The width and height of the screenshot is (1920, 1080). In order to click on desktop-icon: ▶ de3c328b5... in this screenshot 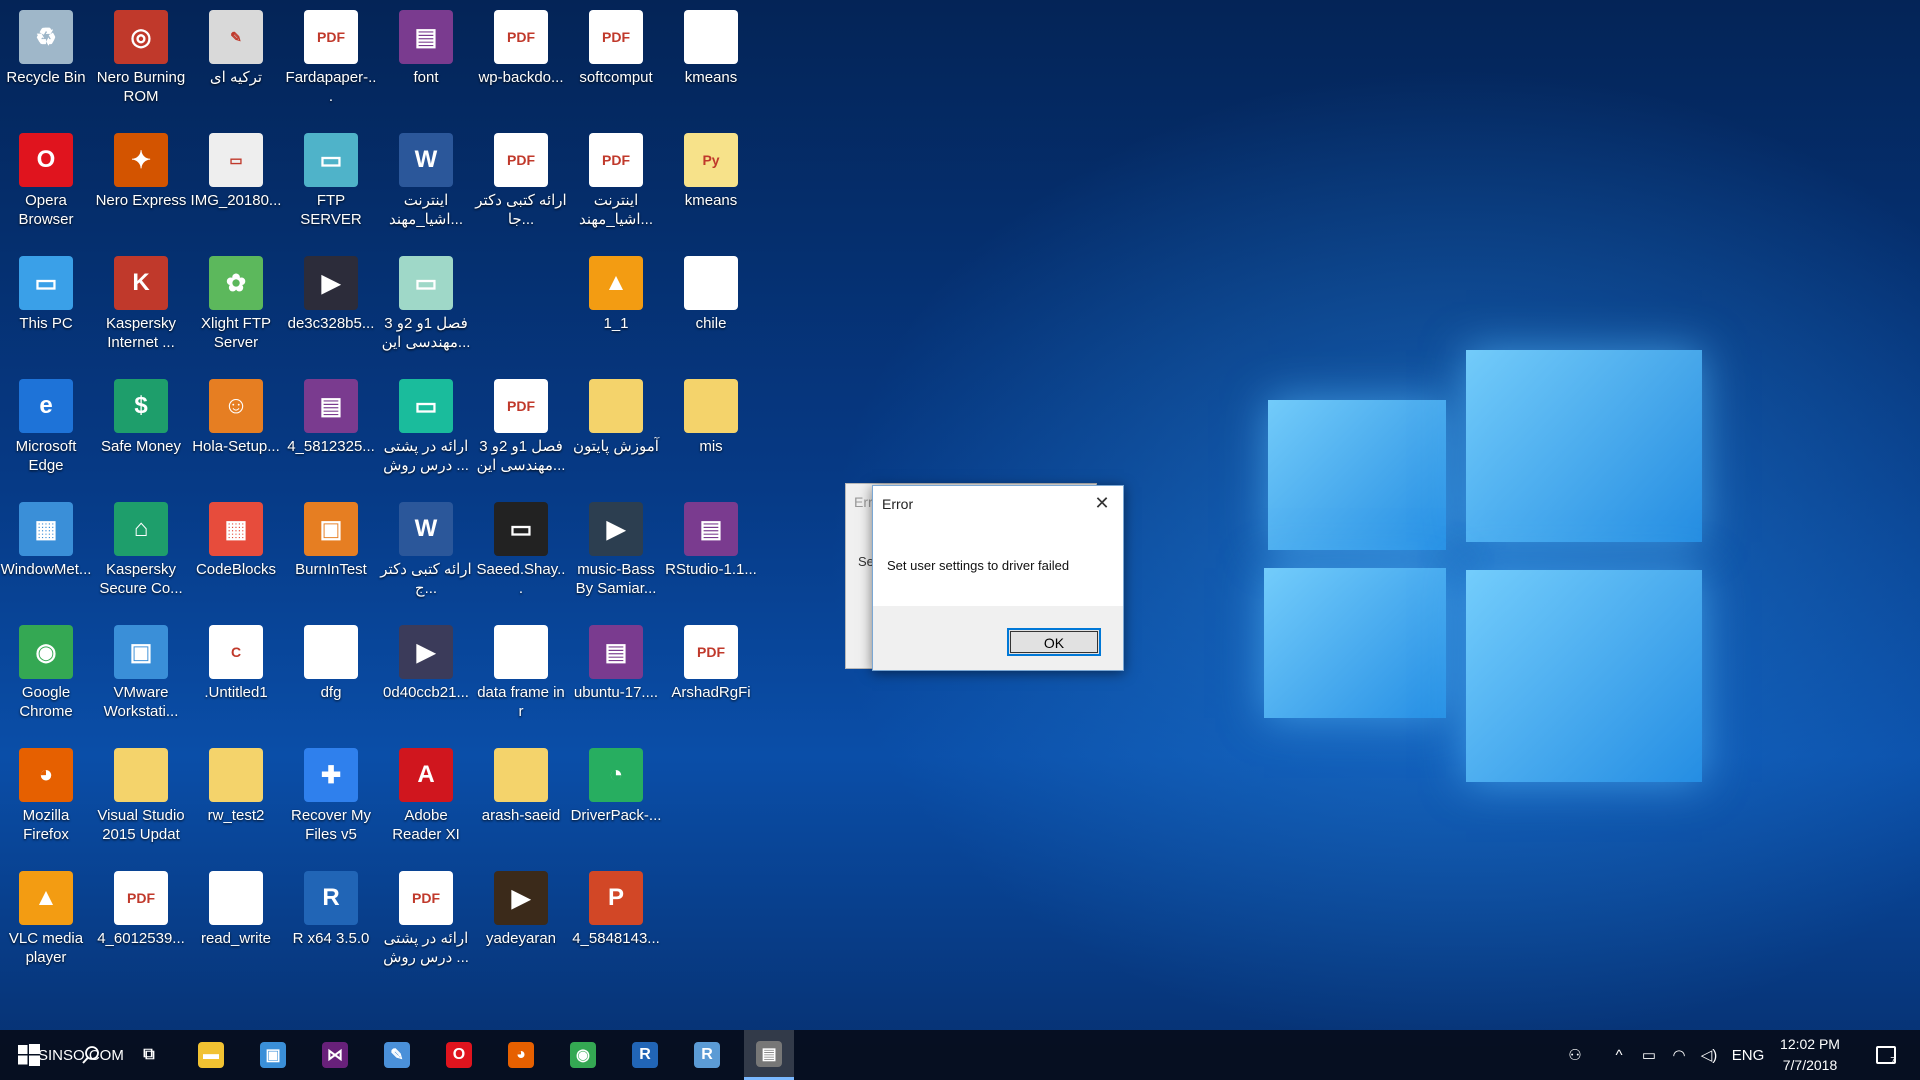, I will do `click(331, 309)`.